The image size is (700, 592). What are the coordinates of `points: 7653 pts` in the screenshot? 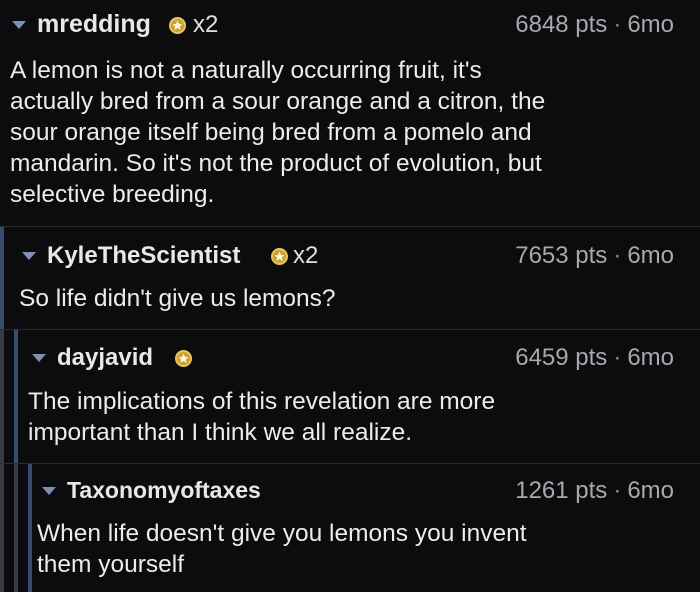 It's located at (561, 255).